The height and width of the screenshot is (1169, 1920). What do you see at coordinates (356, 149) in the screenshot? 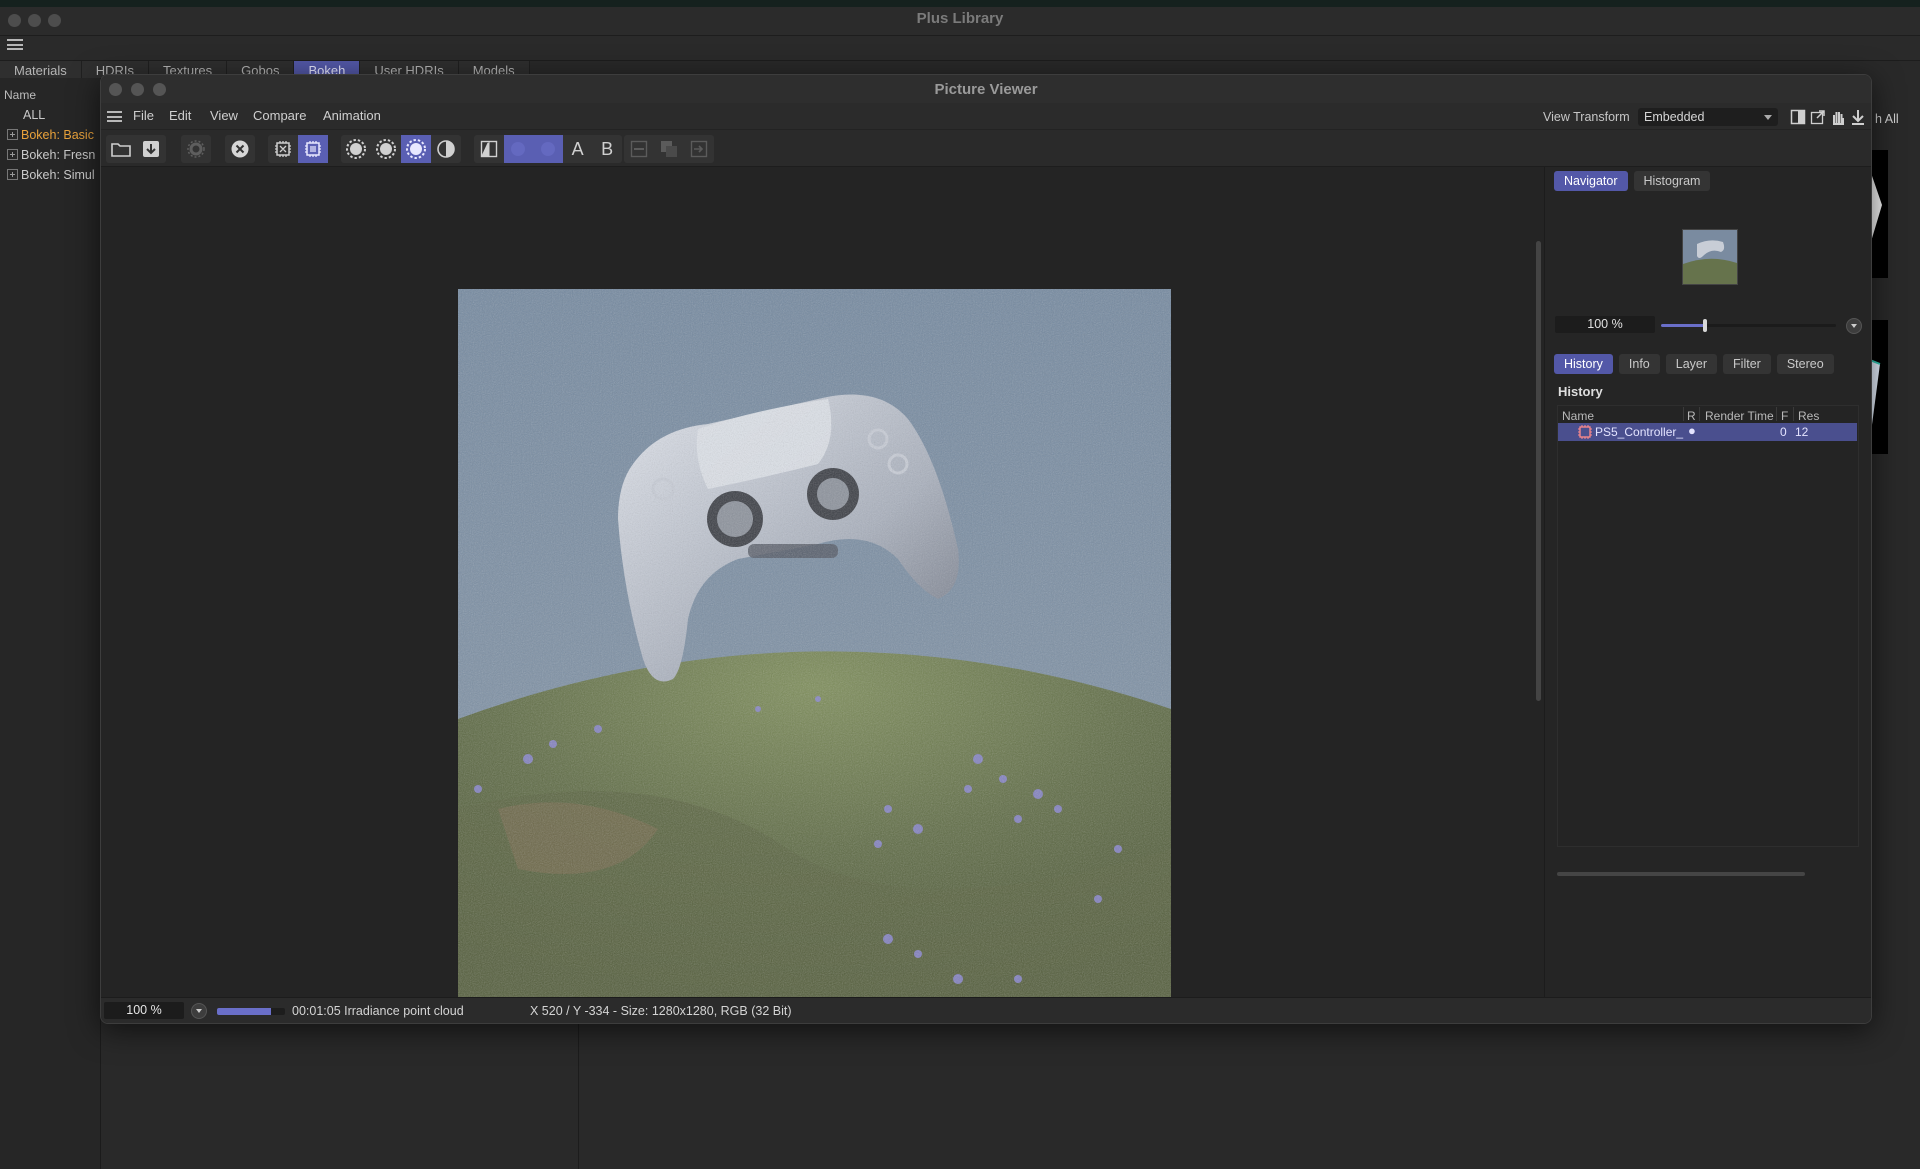
I see `filter-1-button` at bounding box center [356, 149].